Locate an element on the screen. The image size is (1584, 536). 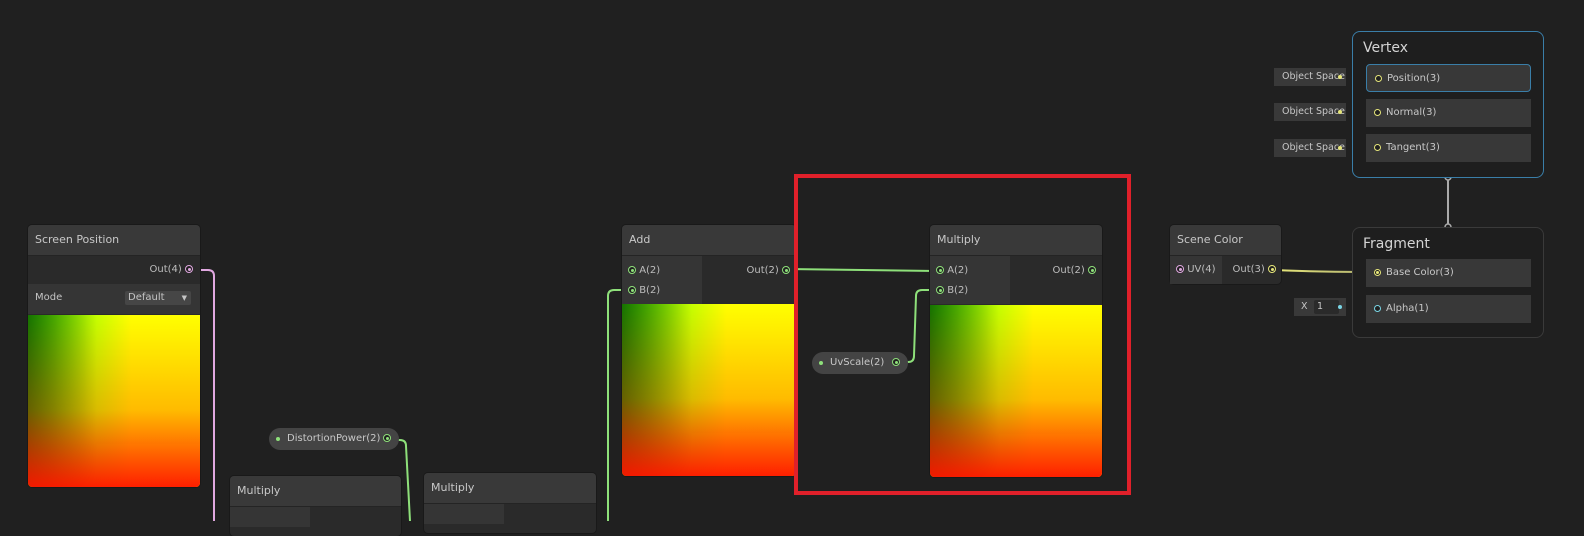
tangent-space-input: Object Space is located at coordinates (1310, 148).